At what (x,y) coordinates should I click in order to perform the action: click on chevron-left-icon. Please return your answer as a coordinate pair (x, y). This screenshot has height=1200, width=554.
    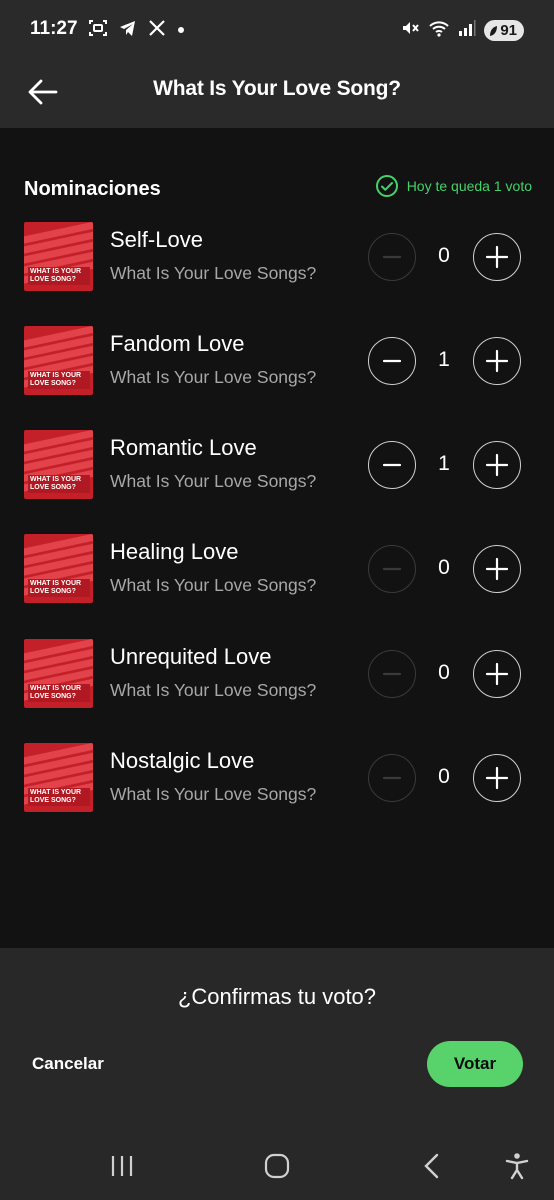
    Looking at the image, I should click on (431, 1166).